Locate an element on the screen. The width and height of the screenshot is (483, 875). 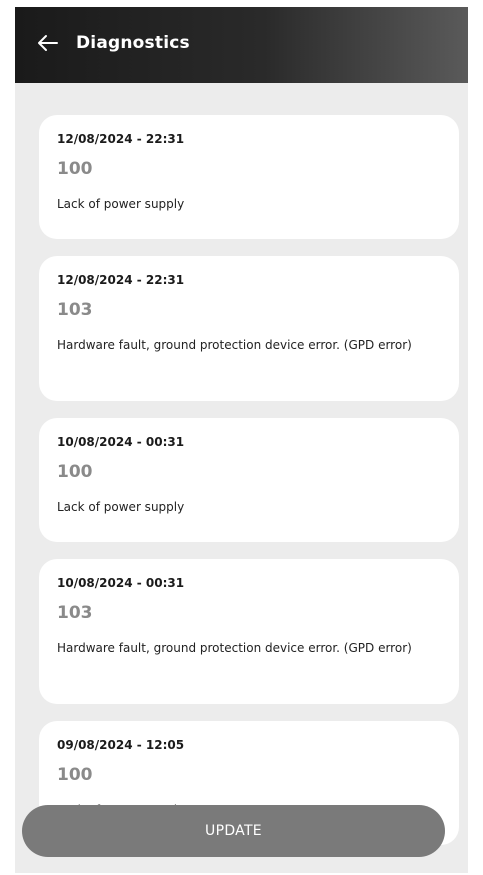
back-button is located at coordinates (48, 43).